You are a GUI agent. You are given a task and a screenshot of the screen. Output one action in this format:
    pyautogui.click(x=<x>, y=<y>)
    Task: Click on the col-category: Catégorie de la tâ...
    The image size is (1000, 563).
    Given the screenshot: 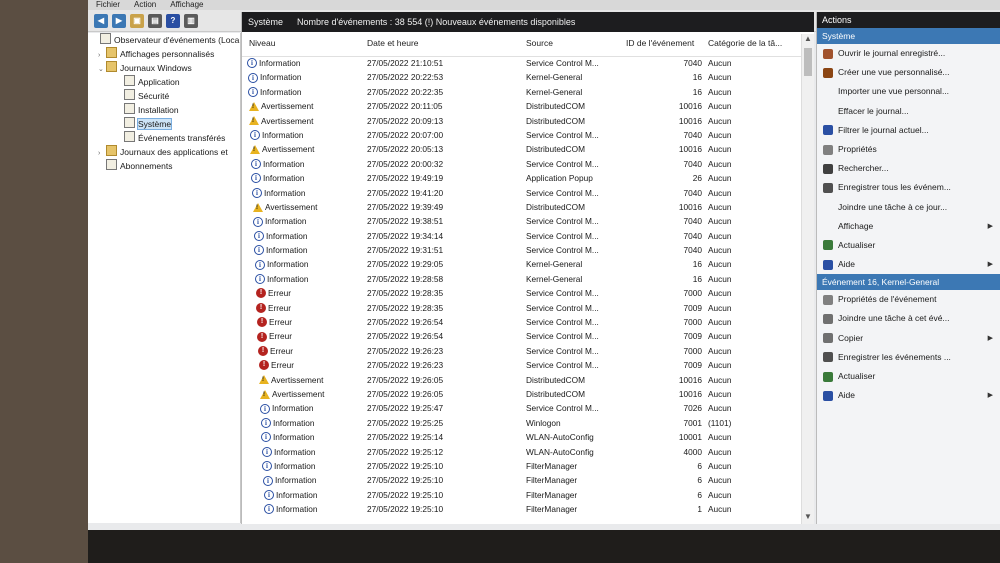 What is the action you would take?
    pyautogui.click(x=745, y=43)
    